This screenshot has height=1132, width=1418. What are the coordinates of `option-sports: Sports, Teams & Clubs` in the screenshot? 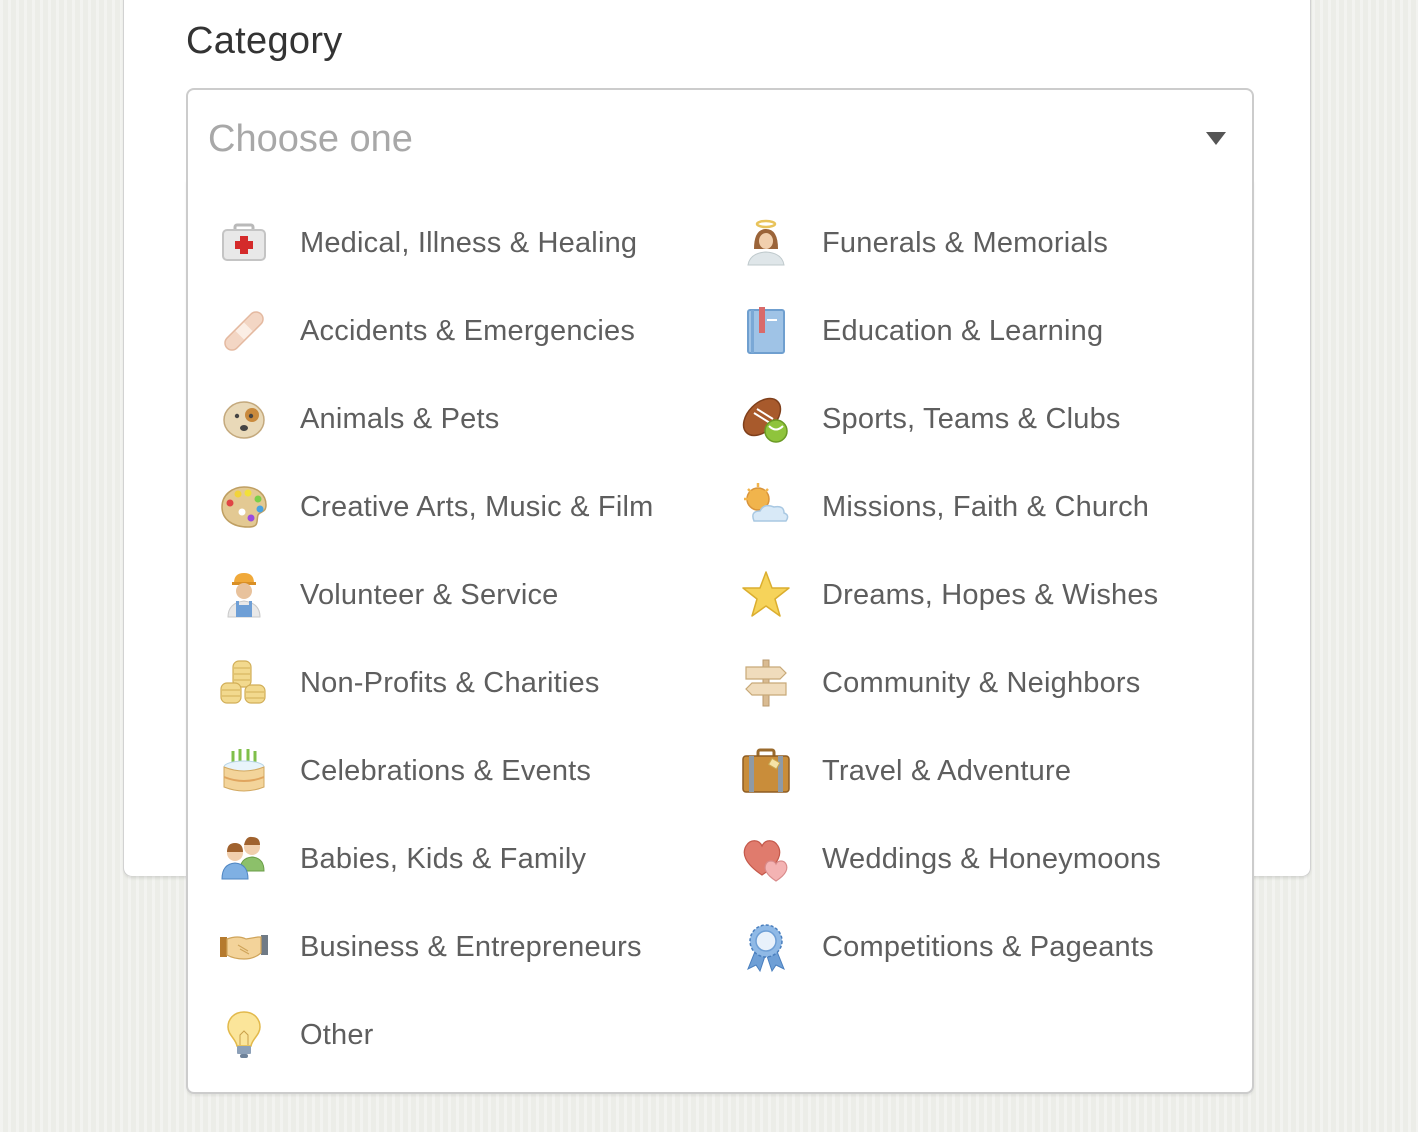 It's located at (971, 419).